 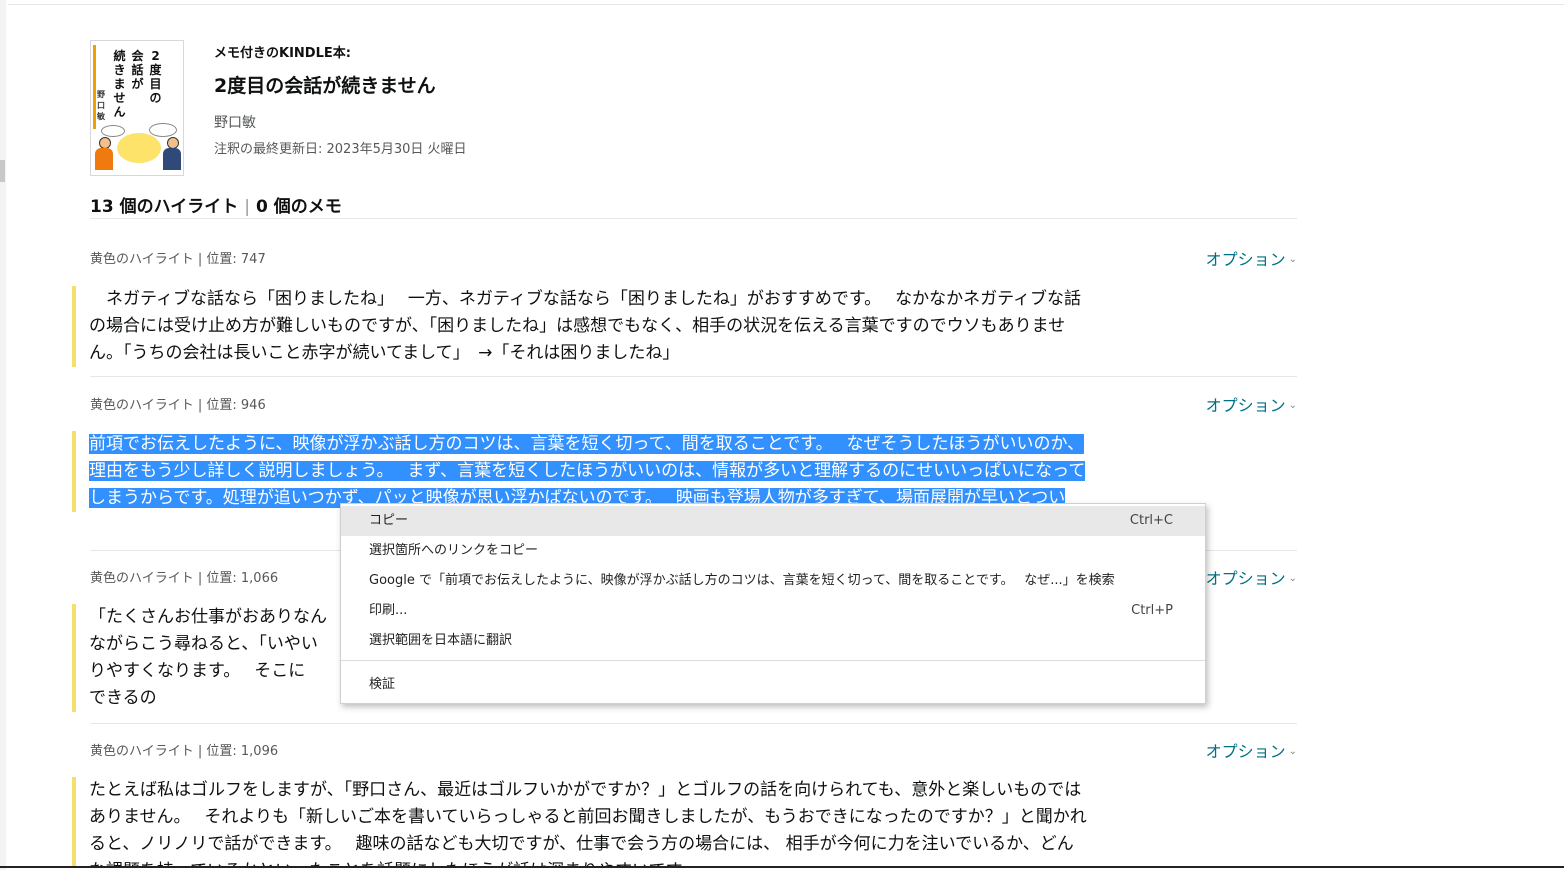 What do you see at coordinates (298, 207) in the screenshot?
I see `note-count: 0 個のメモ` at bounding box center [298, 207].